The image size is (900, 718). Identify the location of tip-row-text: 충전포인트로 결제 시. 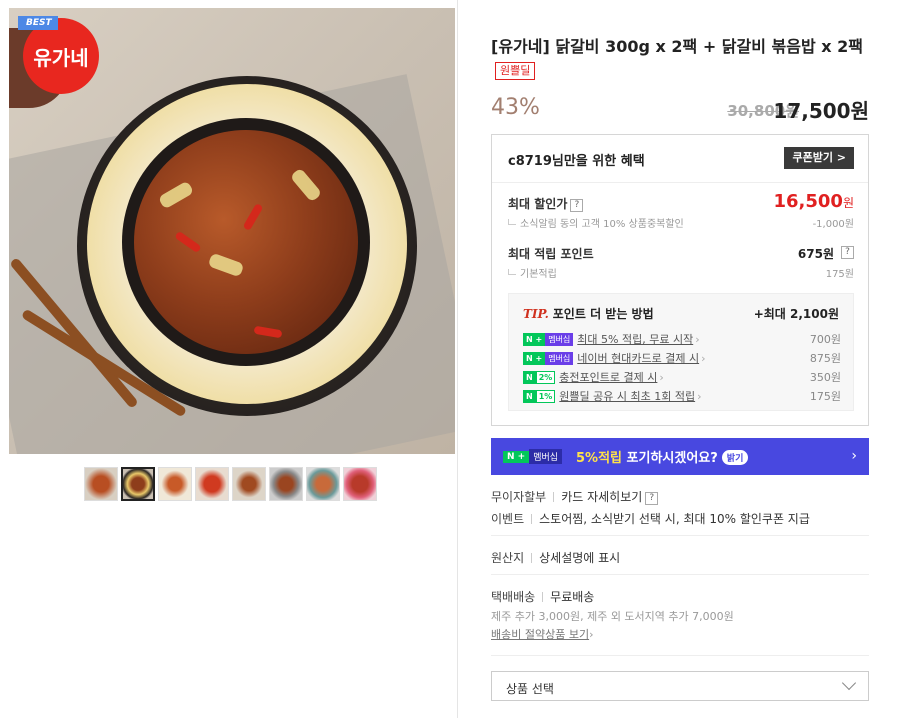
(608, 377).